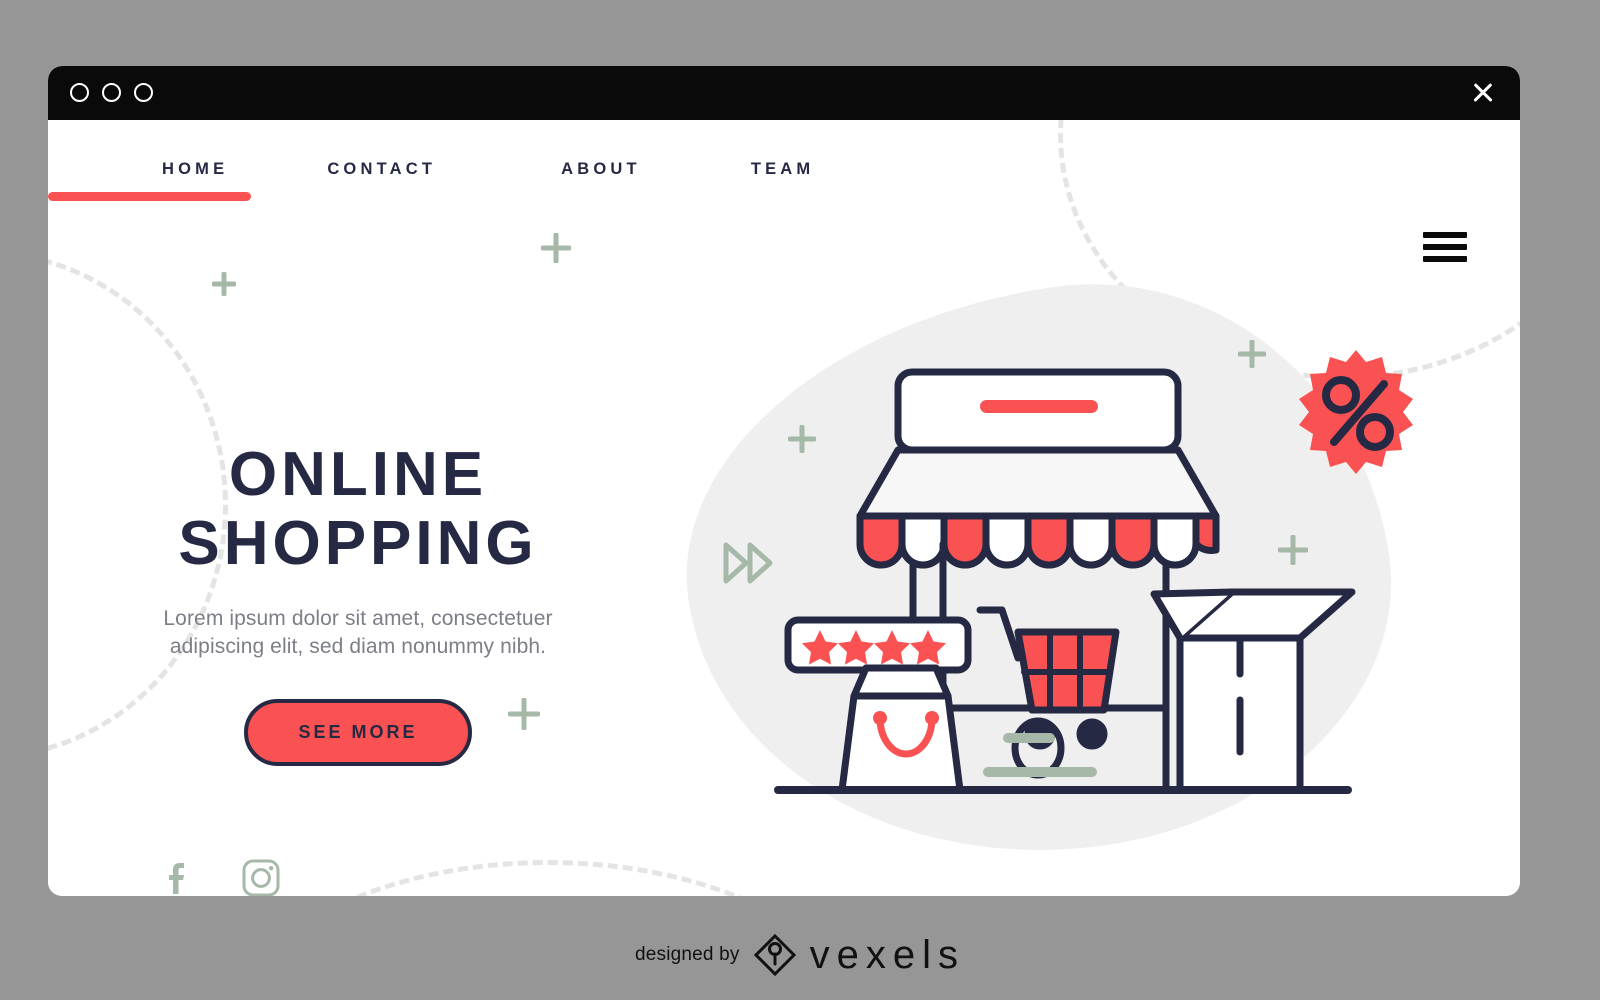 This screenshot has width=1600, height=1000. I want to click on nav-active-underline, so click(149, 196).